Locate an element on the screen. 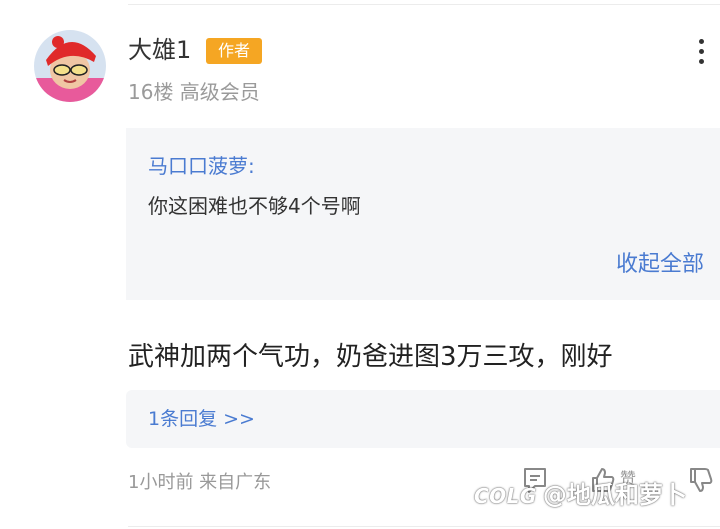 The width and height of the screenshot is (720, 529). quote-text: 你这困难也不够4个号啊 is located at coordinates (254, 206).